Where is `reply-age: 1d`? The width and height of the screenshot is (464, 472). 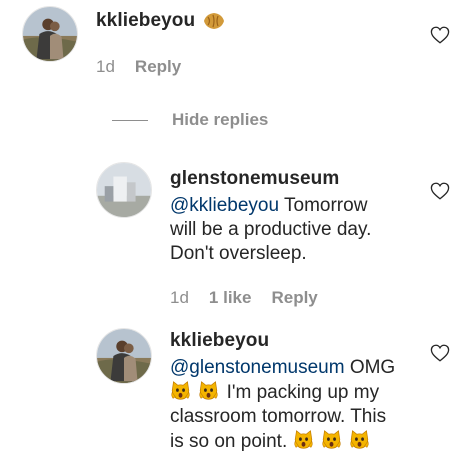 reply-age: 1d is located at coordinates (179, 297).